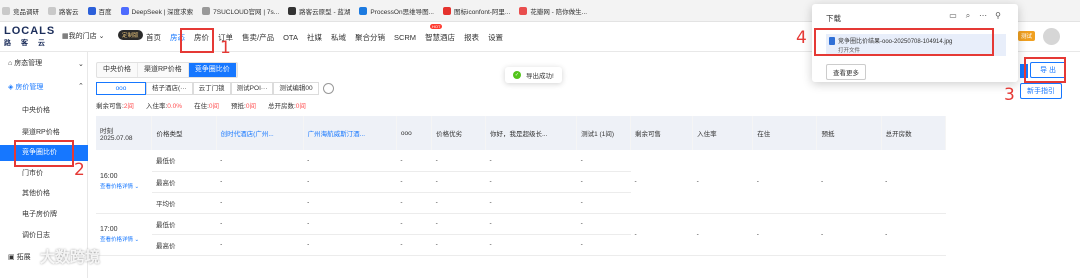 This screenshot has width=1080, height=278. What do you see at coordinates (169, 88) in the screenshot?
I see `hotel-filter: 桔子酒店(···` at bounding box center [169, 88].